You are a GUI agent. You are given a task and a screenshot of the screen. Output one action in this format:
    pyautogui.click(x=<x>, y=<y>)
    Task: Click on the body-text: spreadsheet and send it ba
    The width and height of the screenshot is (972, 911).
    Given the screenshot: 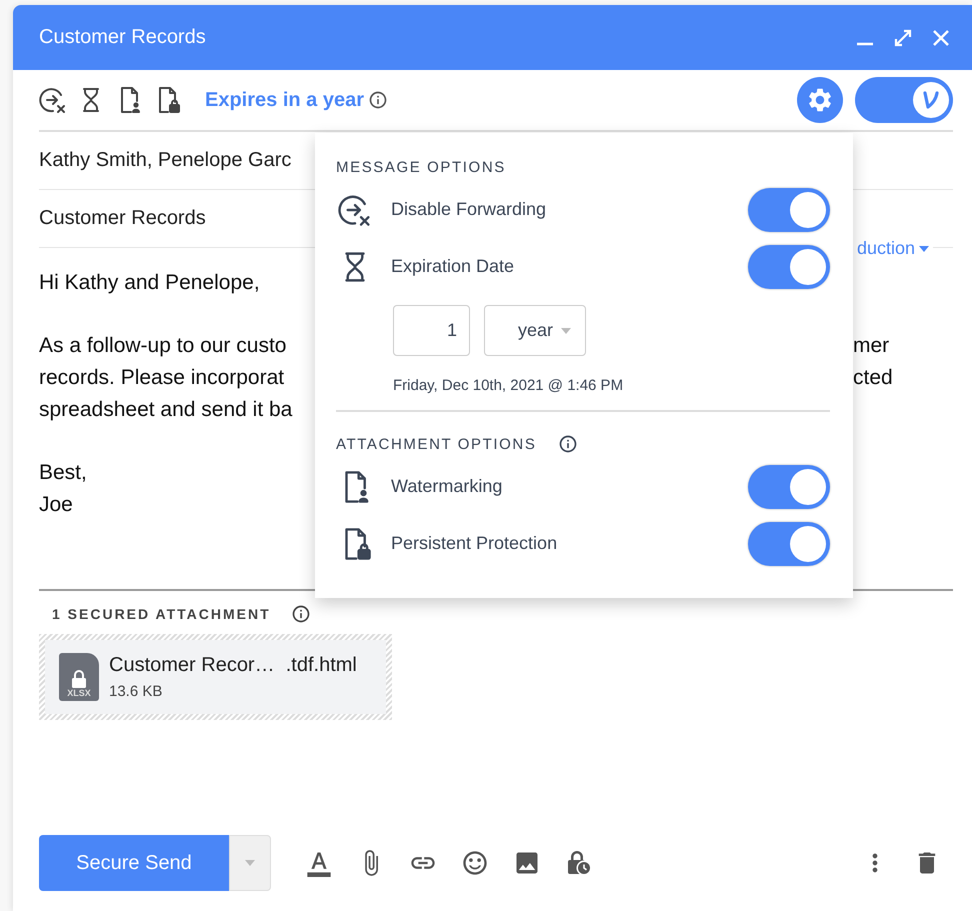 What is the action you would take?
    pyautogui.click(x=166, y=410)
    